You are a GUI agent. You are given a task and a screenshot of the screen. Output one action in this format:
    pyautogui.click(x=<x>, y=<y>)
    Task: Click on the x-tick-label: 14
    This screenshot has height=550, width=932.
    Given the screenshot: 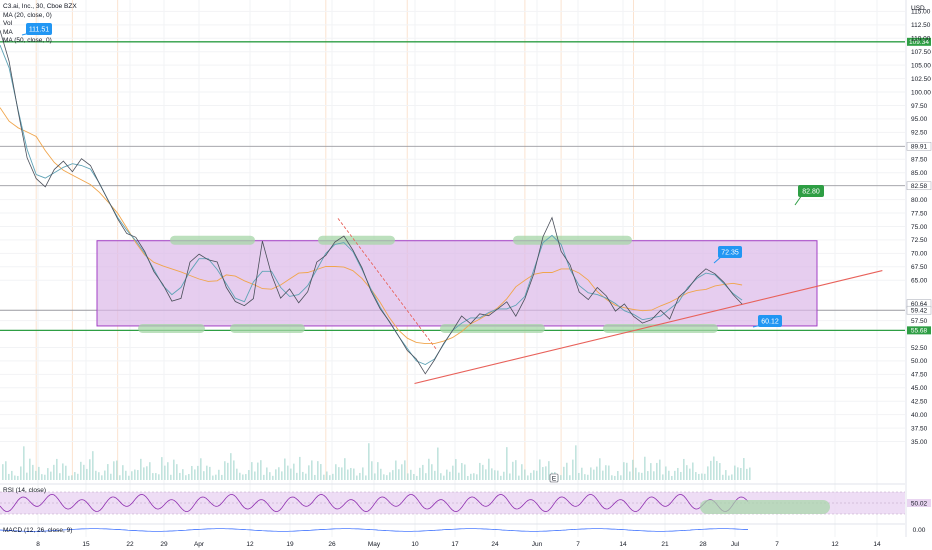 What is the action you would take?
    pyautogui.click(x=623, y=544)
    